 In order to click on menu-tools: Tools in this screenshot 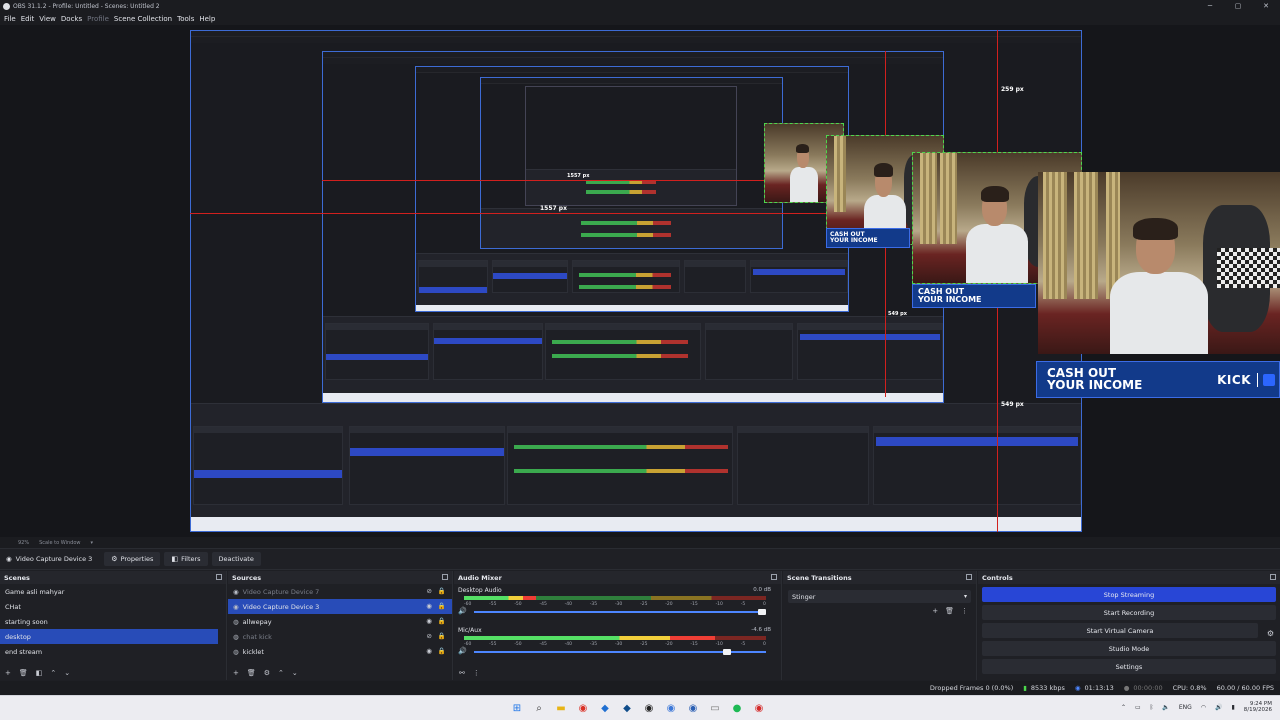, I will do `click(185, 19)`.